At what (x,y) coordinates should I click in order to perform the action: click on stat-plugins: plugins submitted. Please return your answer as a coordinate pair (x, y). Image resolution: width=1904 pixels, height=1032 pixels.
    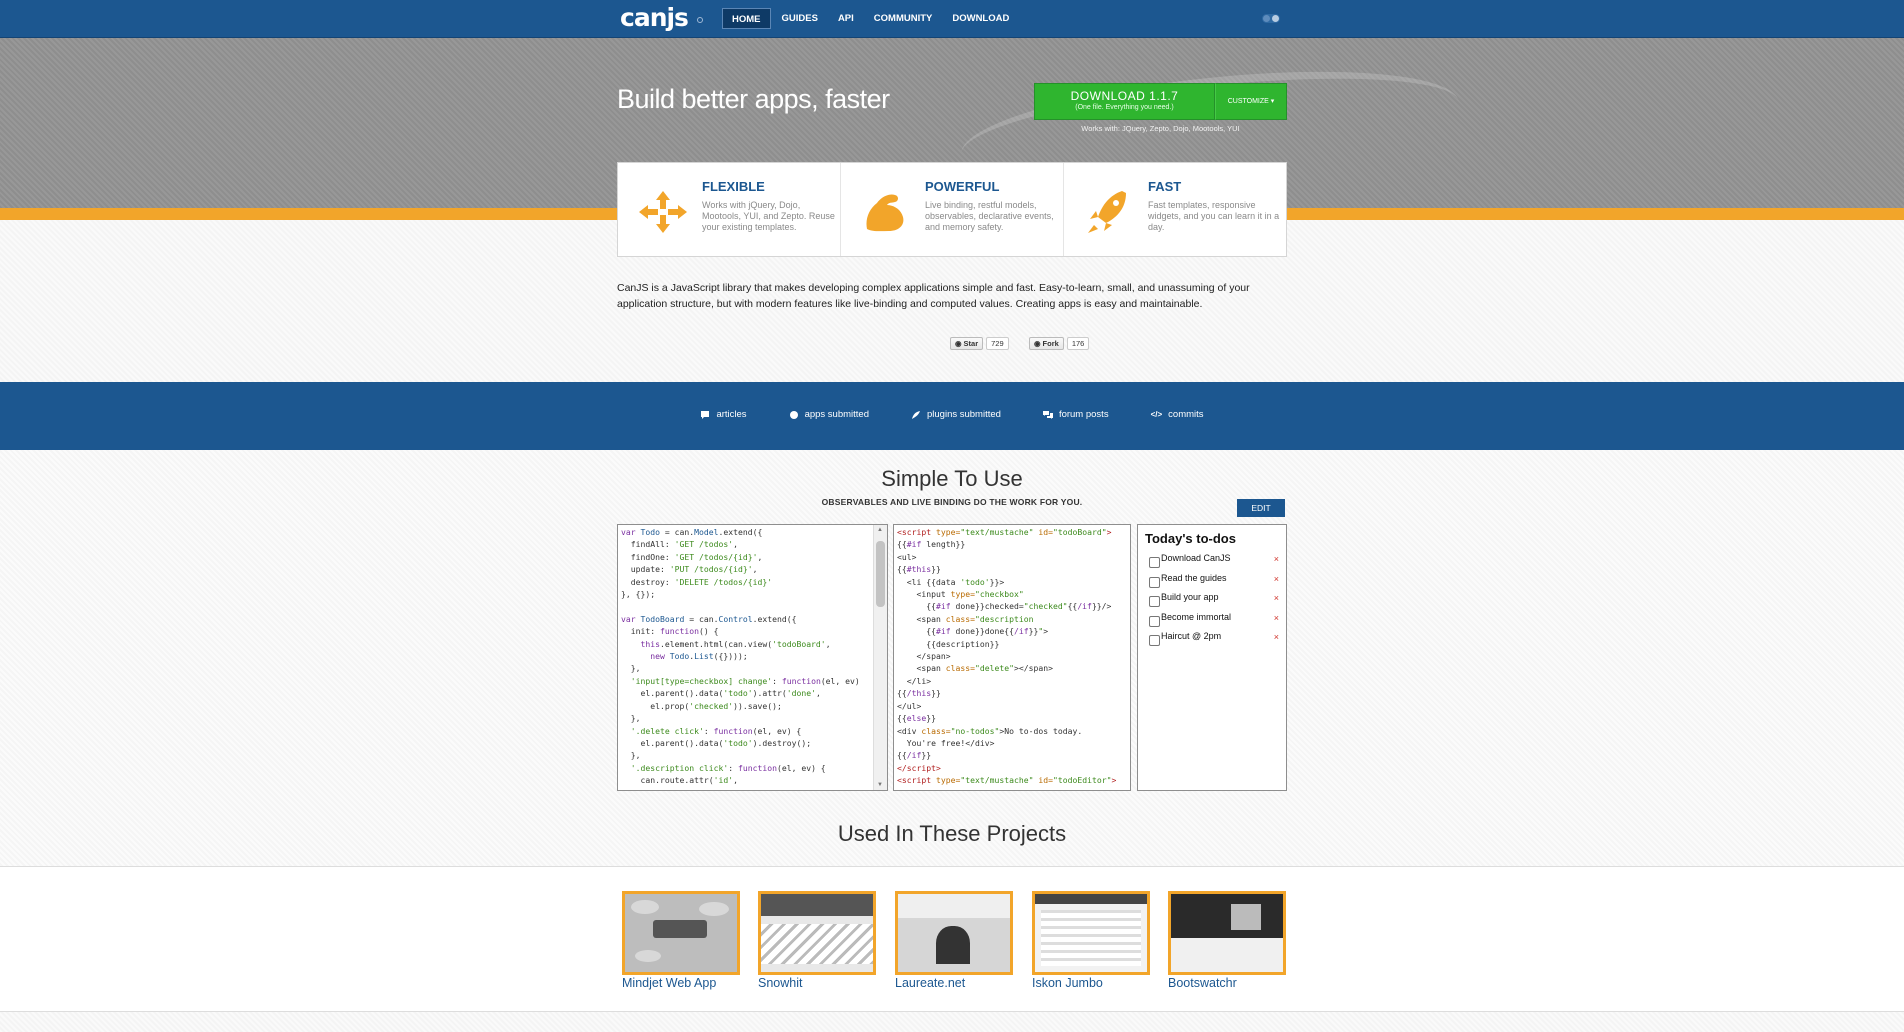
    Looking at the image, I should click on (956, 414).